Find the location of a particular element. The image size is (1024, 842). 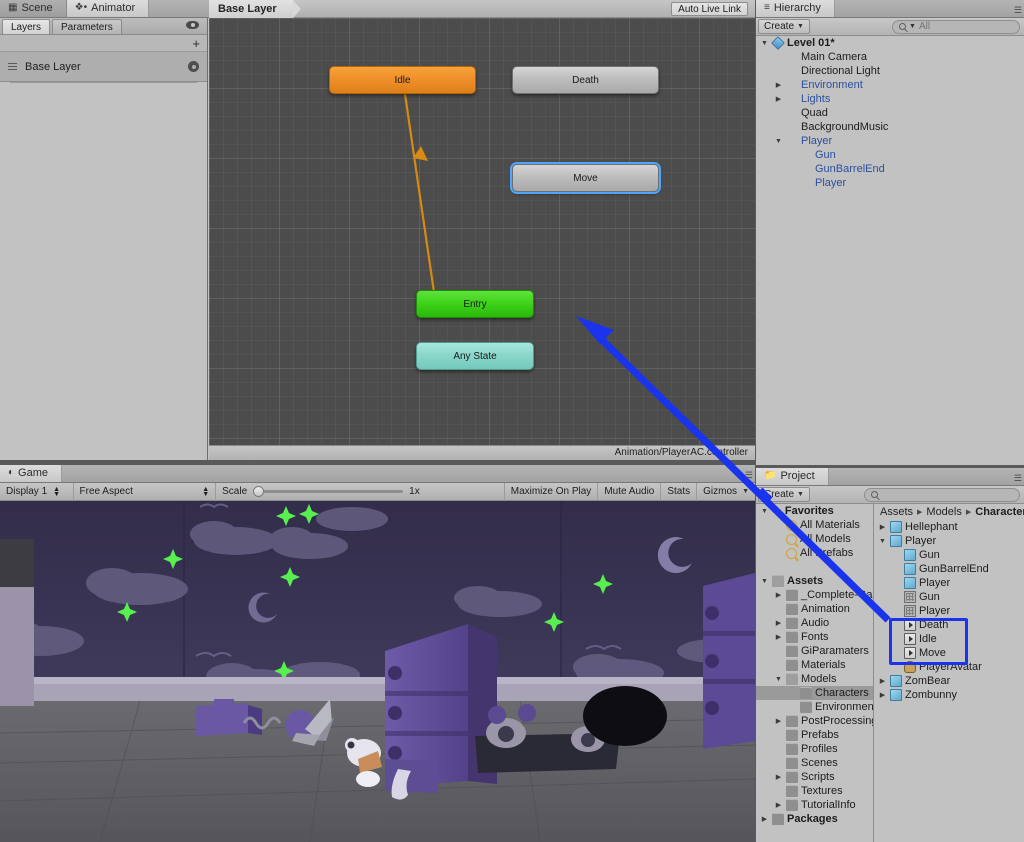

project-folder-item: ▼ ★ Favorites is located at coordinates (814, 511).